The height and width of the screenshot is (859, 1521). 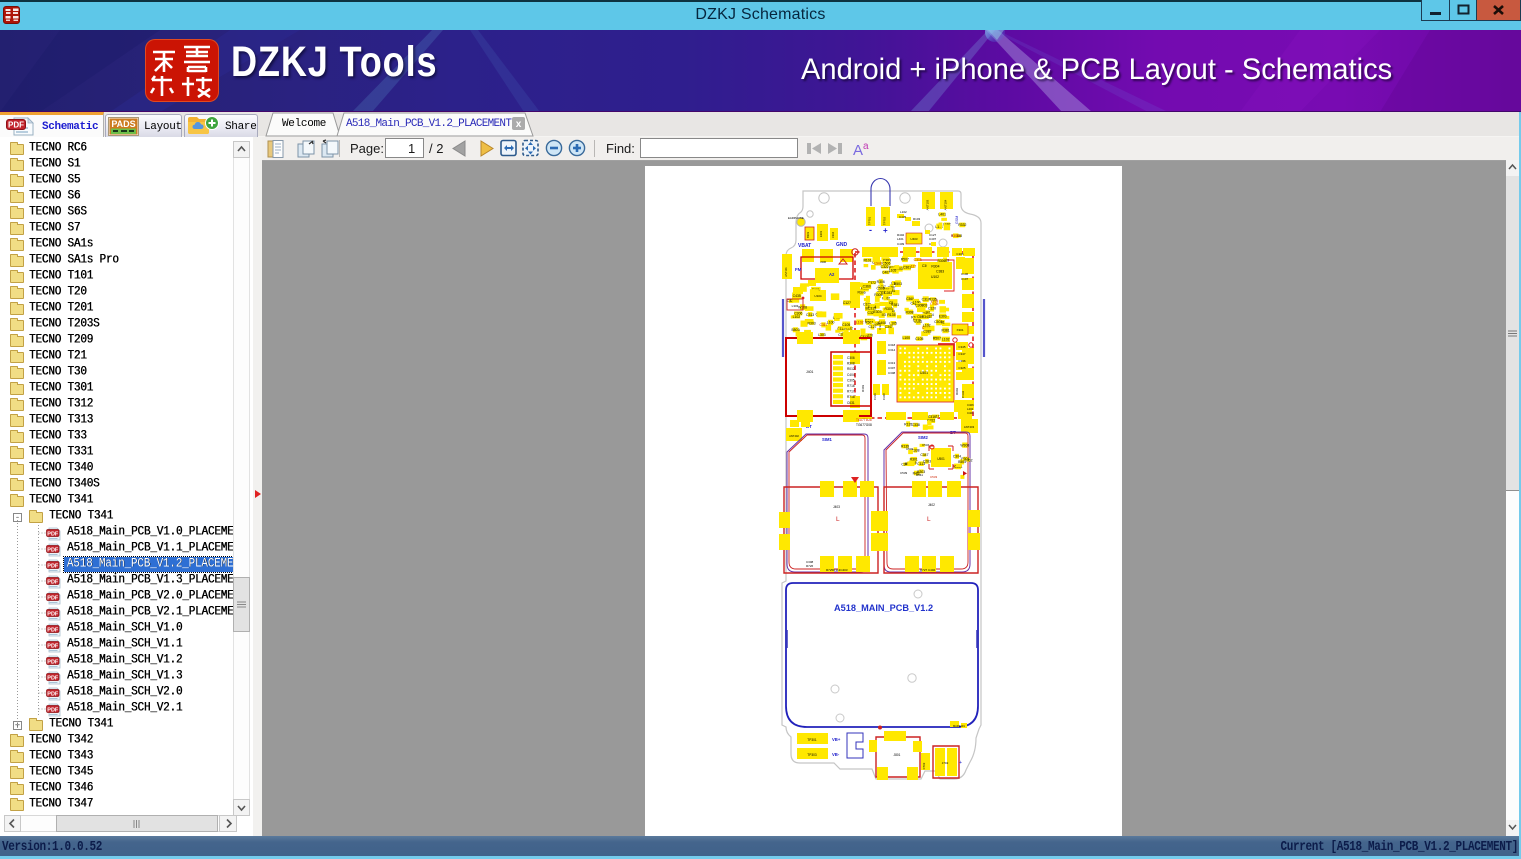 What do you see at coordinates (962, 347) in the screenshot?
I see `svg-text: C345` at bounding box center [962, 347].